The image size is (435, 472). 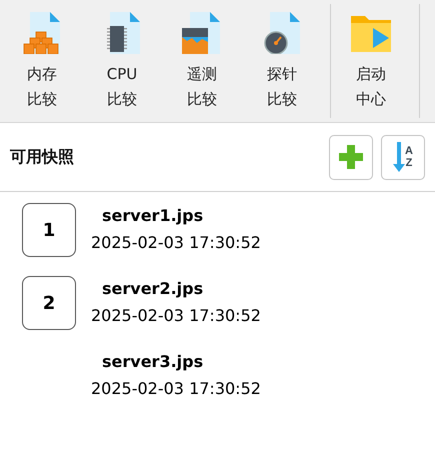 I want to click on toolbar-button: 探针 比较, so click(x=282, y=61).